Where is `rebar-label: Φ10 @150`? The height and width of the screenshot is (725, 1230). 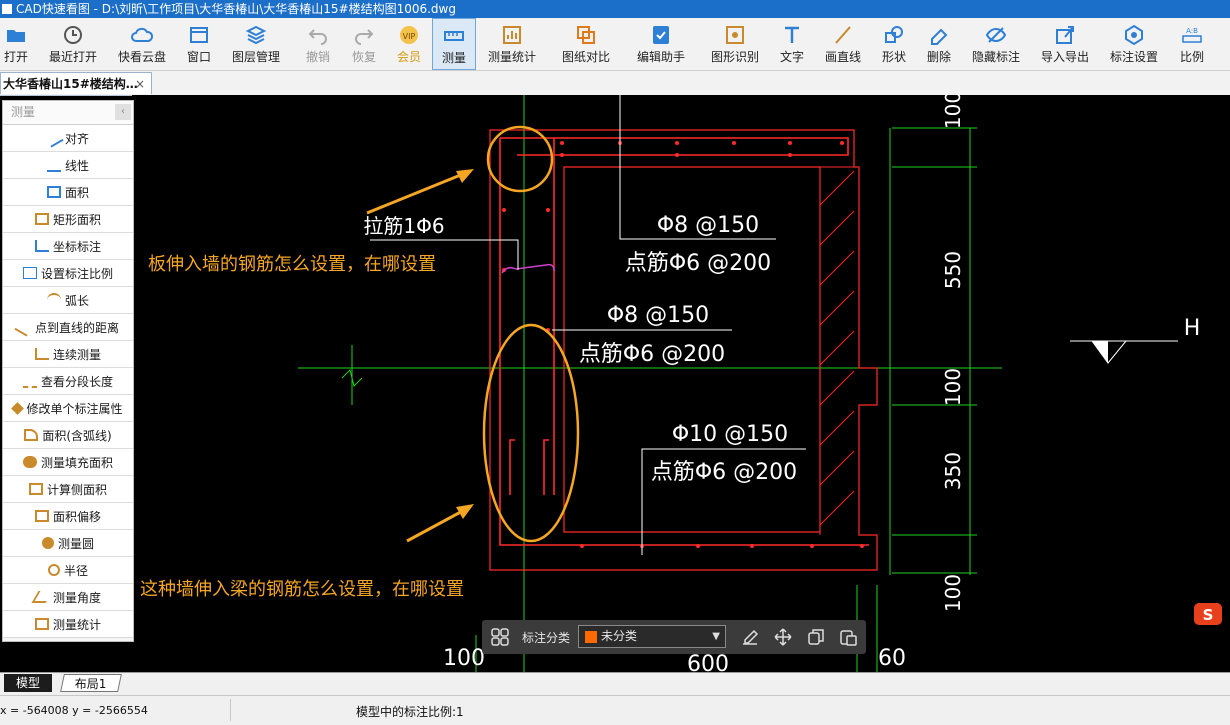 rebar-label: Φ10 @150 is located at coordinates (730, 434).